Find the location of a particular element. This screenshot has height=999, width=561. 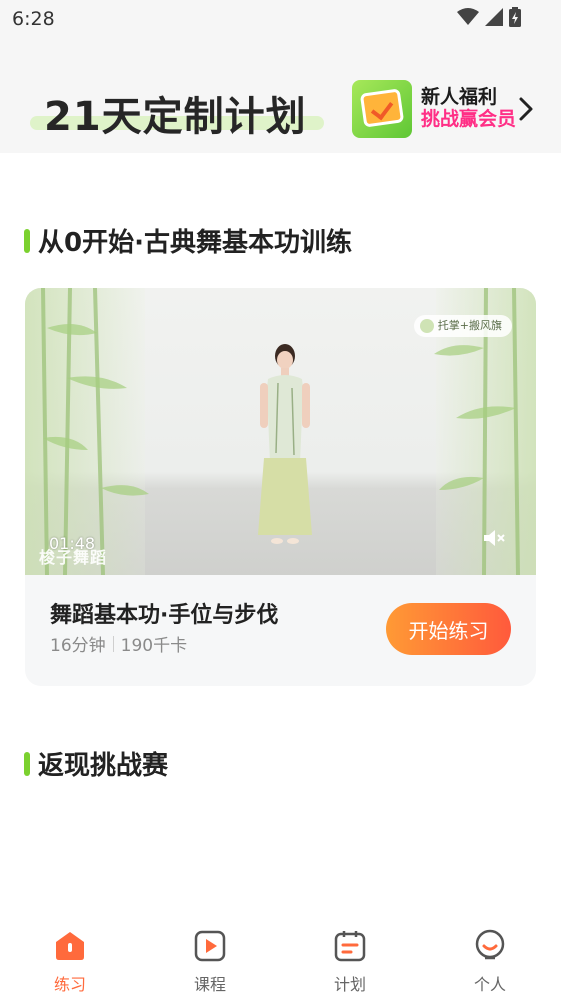

tab-course: 课程 is located at coordinates (210, 959).